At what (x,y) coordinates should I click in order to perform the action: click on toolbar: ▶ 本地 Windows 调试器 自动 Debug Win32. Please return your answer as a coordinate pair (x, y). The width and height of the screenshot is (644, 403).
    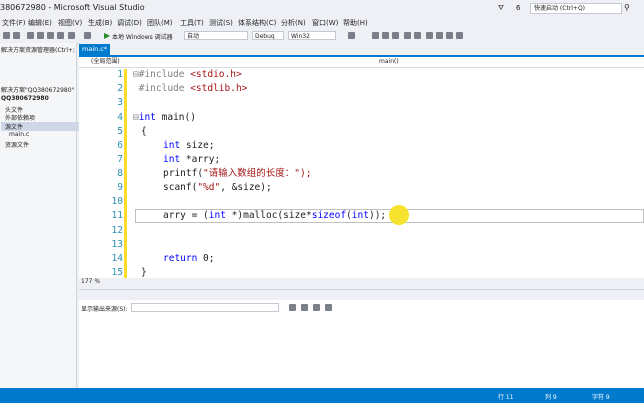
    Looking at the image, I should click on (322, 36).